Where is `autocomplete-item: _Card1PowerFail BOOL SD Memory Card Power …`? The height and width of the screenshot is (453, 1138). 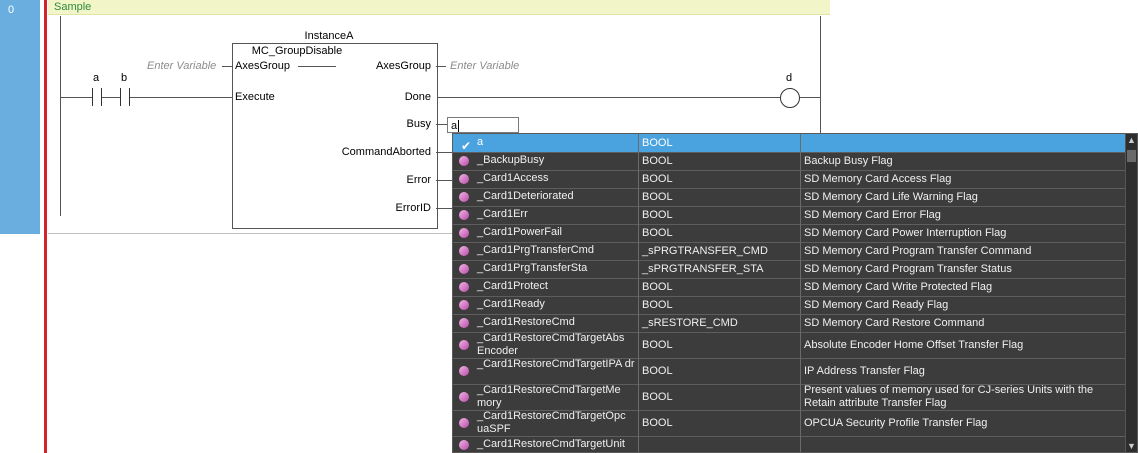 autocomplete-item: _Card1PowerFail BOOL SD Memory Card Power … is located at coordinates (790, 233).